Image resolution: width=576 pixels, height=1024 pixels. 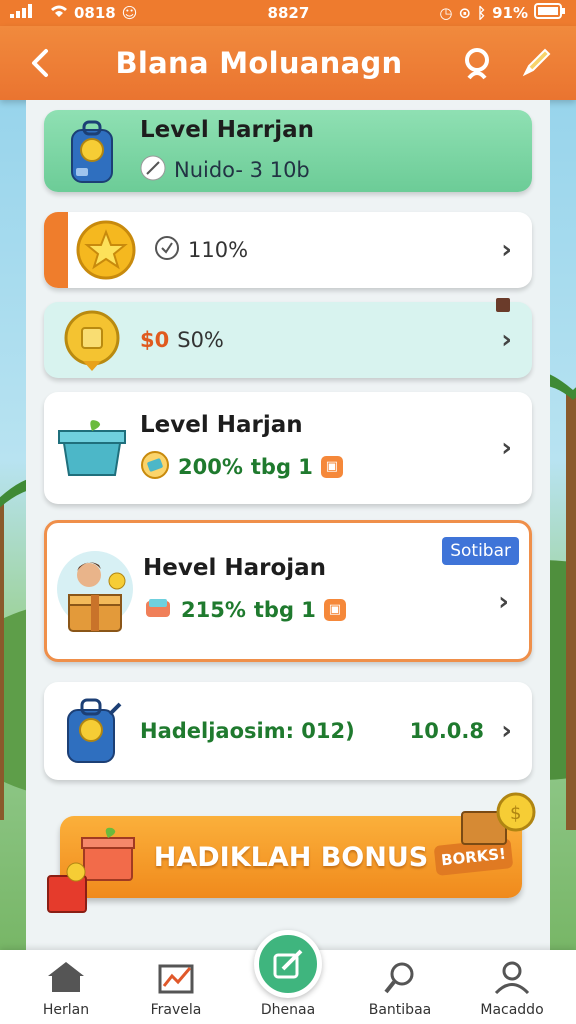 I want to click on status-time: 8827, so click(x=288, y=13).